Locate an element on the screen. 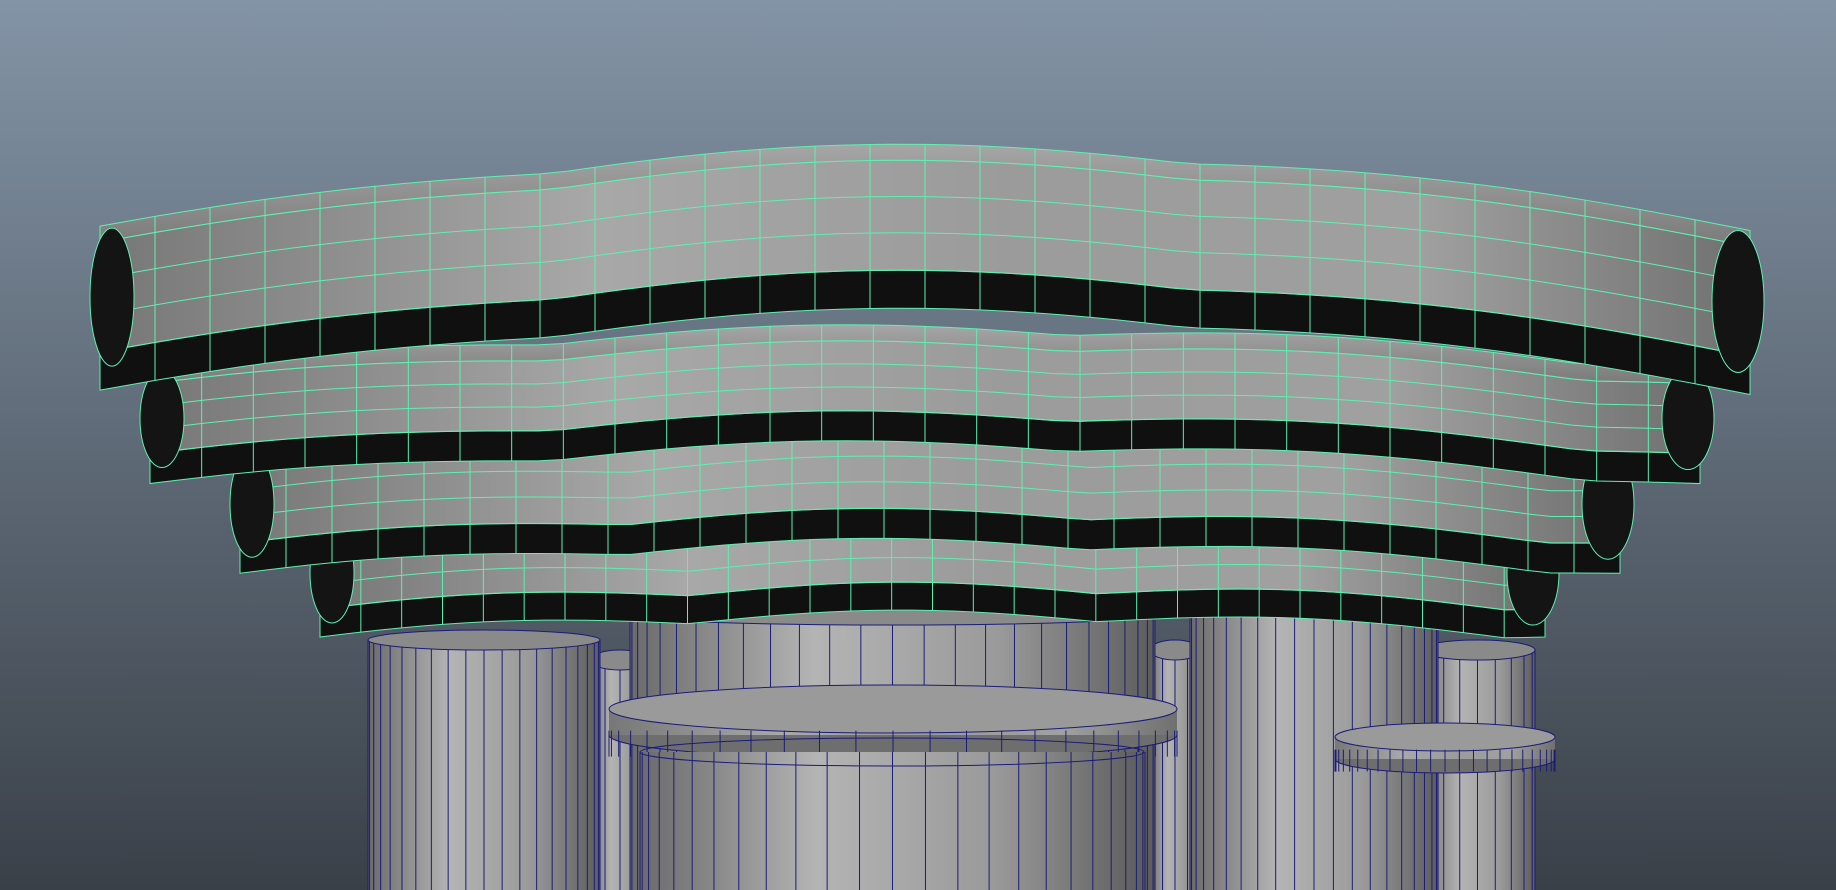 The height and width of the screenshot is (890, 1836). column-ring-center is located at coordinates (893, 722).